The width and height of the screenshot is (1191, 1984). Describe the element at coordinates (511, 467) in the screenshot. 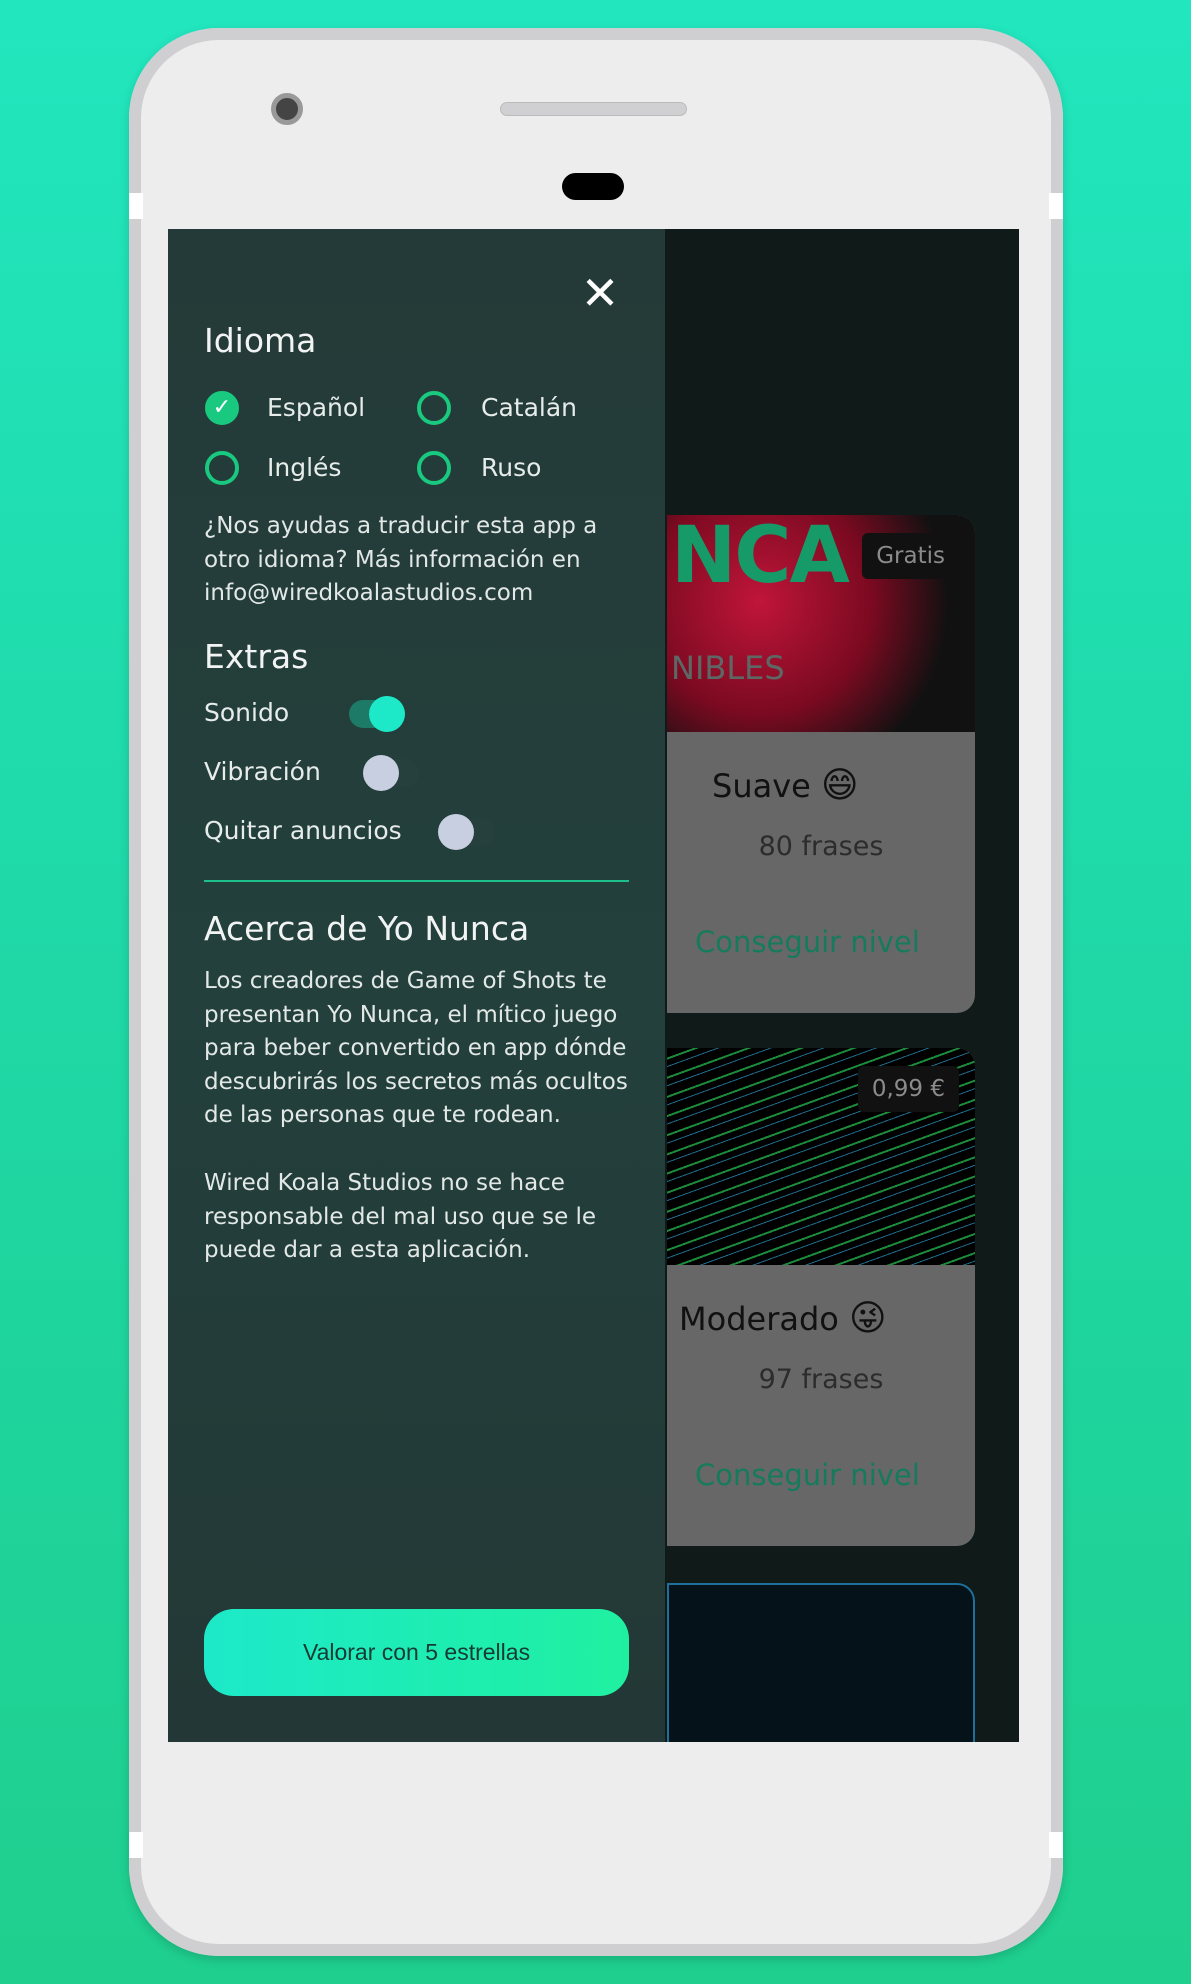

I see `radio-label: Ruso` at that location.